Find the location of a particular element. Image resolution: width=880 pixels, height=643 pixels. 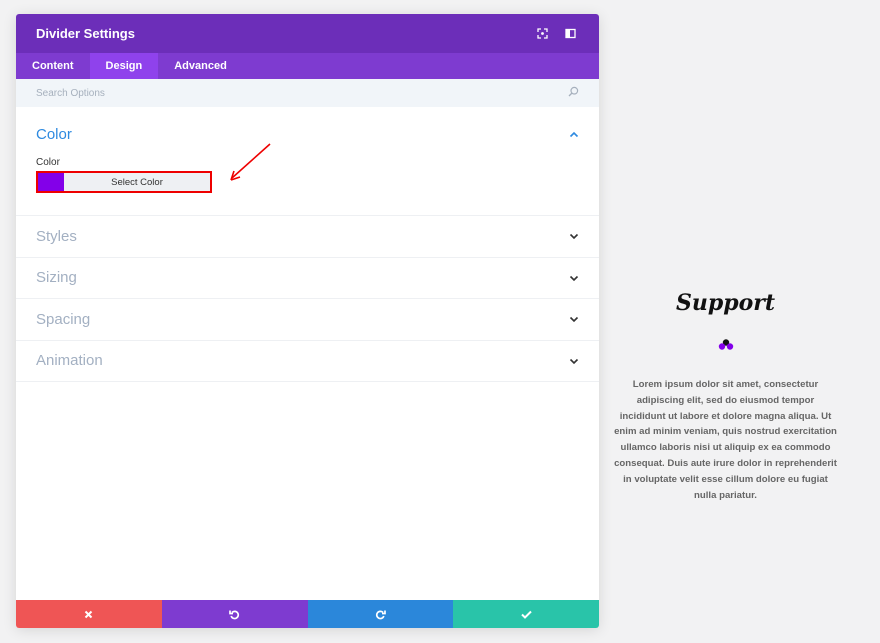

close-icon is located at coordinates (89, 614).